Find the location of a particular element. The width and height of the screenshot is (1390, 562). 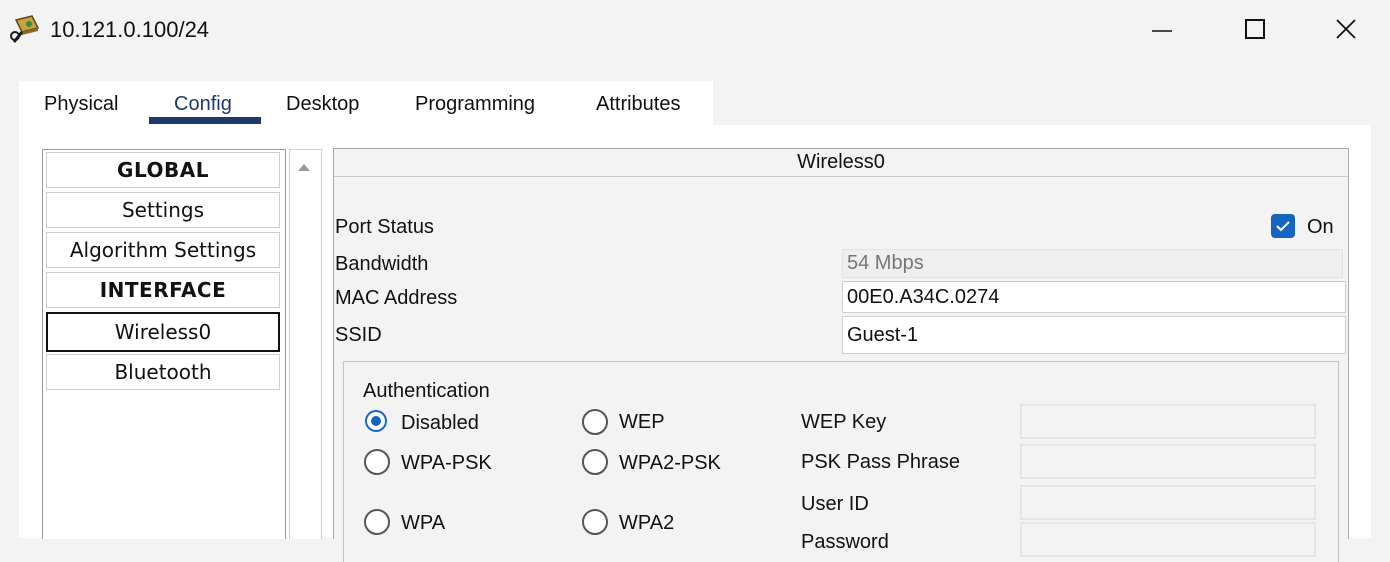

wep-key-field is located at coordinates (1168, 421).